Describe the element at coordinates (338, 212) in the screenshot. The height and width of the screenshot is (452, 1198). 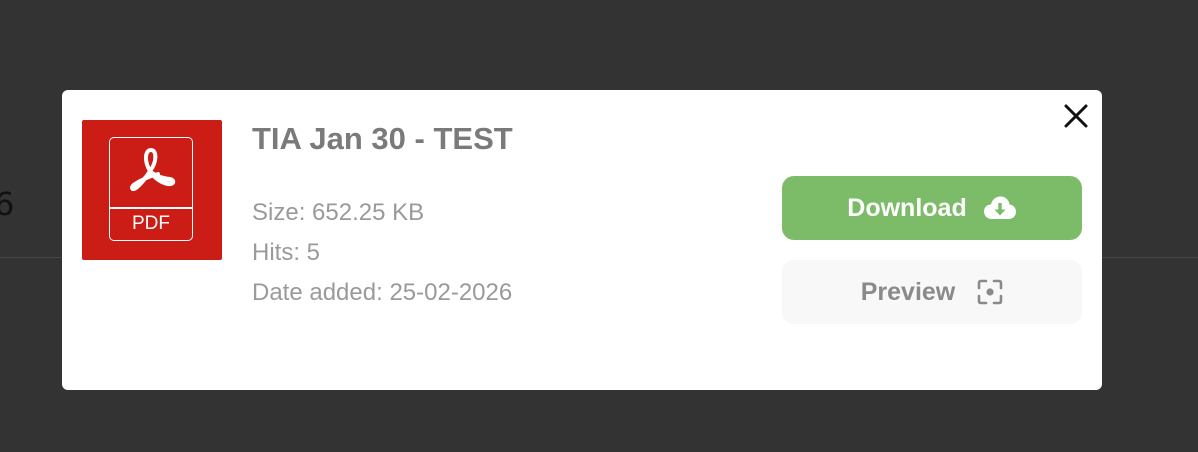
I see `file-size: Size: 652.25 KB` at that location.